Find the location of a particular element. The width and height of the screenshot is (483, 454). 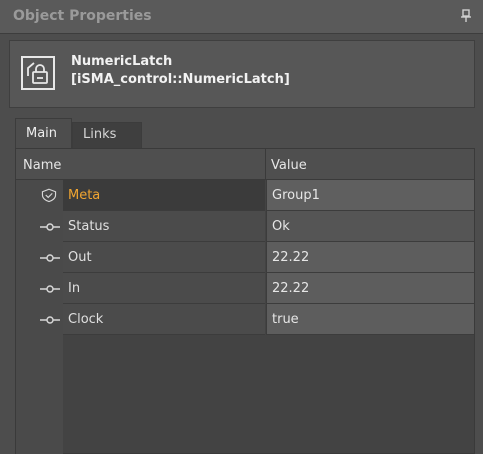

grid-header: Name Value is located at coordinates (245, 164).